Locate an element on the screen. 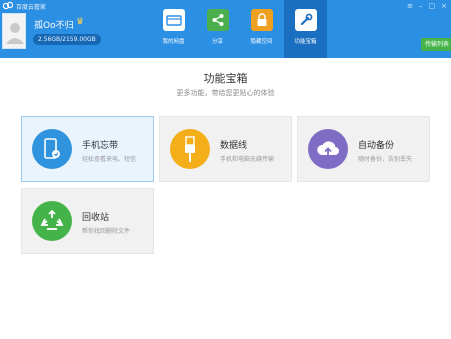 The image size is (451, 339). card-title: 数据线 is located at coordinates (234, 146).